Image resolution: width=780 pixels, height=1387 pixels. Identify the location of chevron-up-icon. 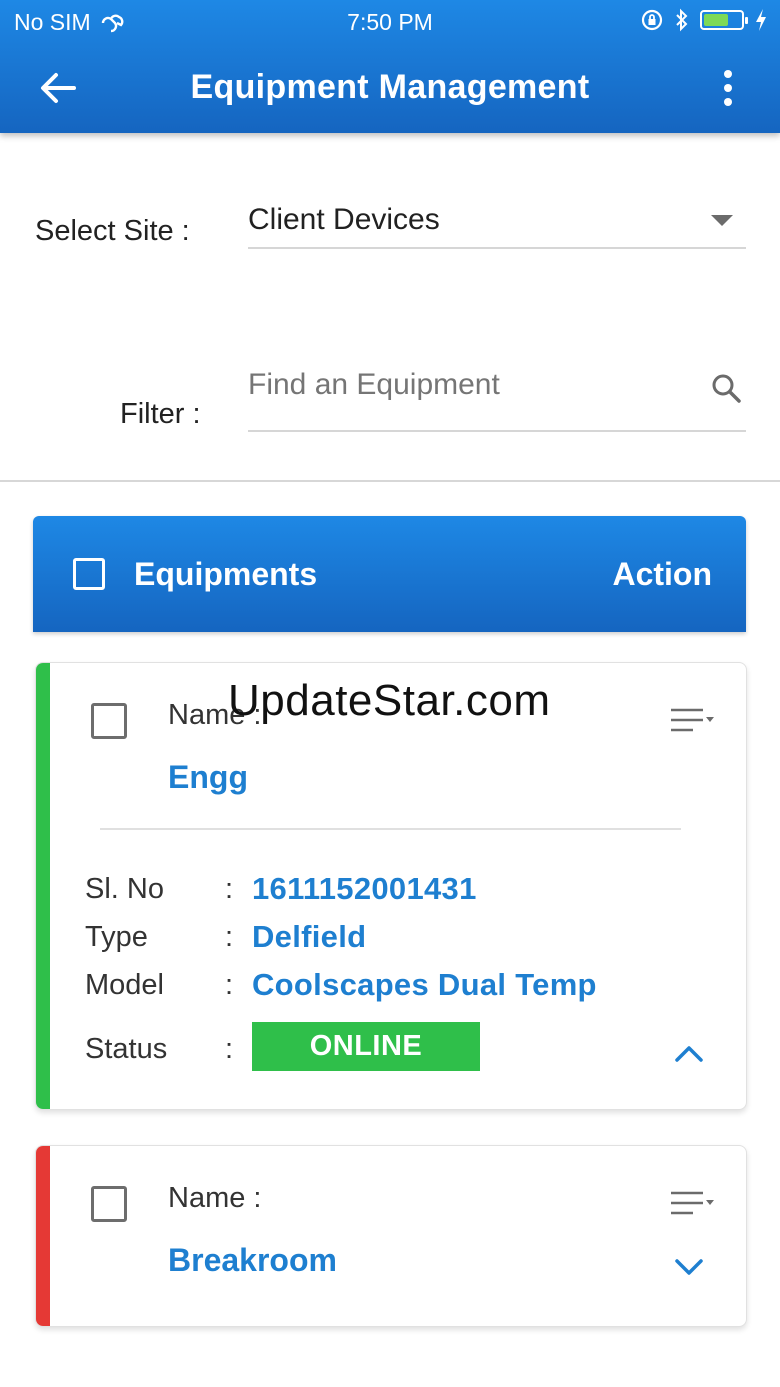
(689, 1053).